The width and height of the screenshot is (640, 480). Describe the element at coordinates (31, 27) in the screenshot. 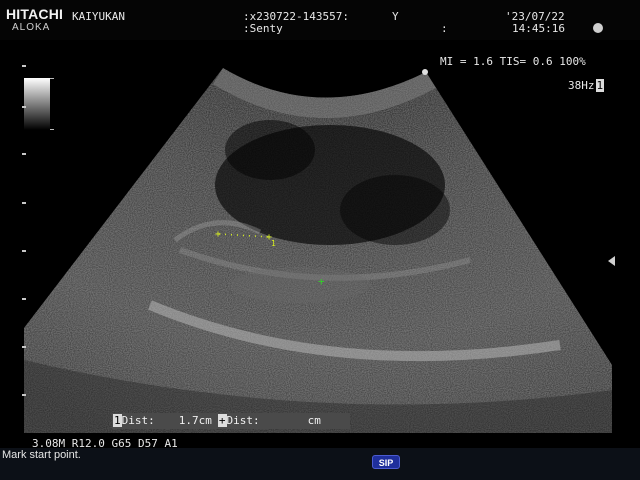

I see `brand-sub-logo: ALOKA` at that location.